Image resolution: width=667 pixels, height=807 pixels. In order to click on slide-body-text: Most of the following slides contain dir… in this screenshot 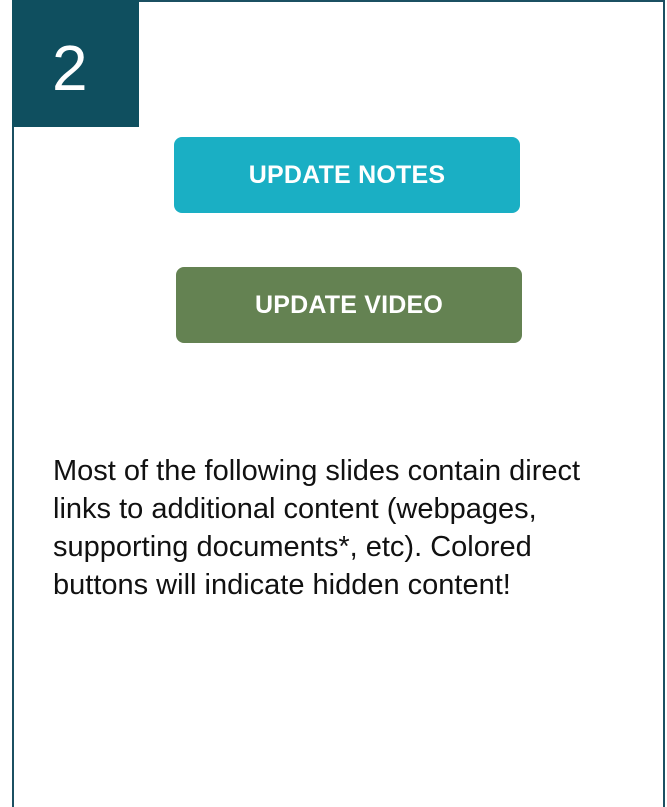, I will do `click(317, 528)`.